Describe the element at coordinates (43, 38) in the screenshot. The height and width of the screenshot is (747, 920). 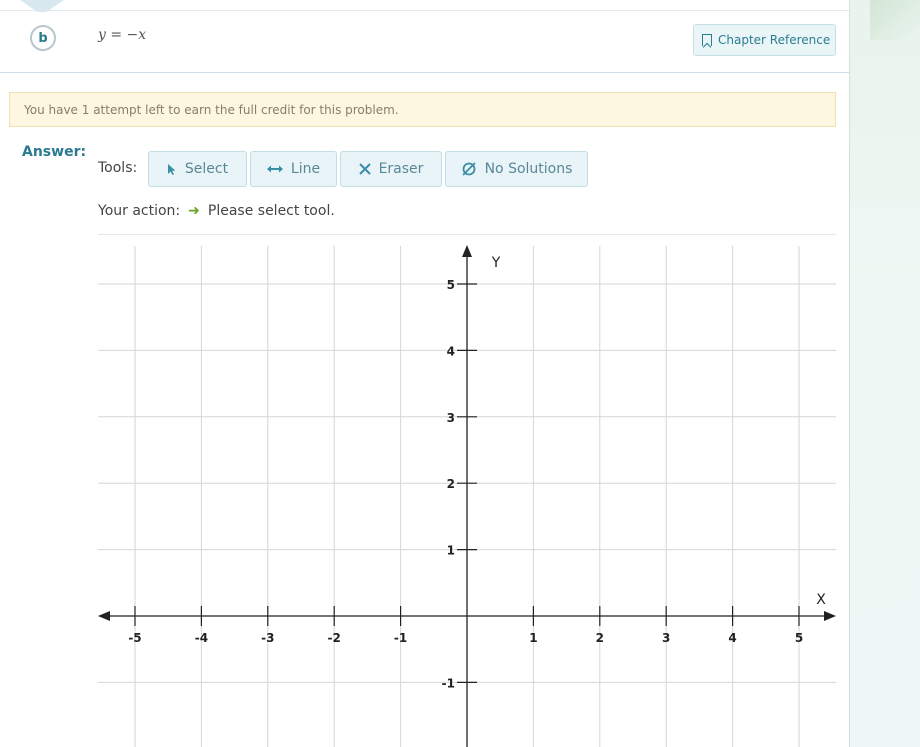
I see `part-badge: b` at that location.